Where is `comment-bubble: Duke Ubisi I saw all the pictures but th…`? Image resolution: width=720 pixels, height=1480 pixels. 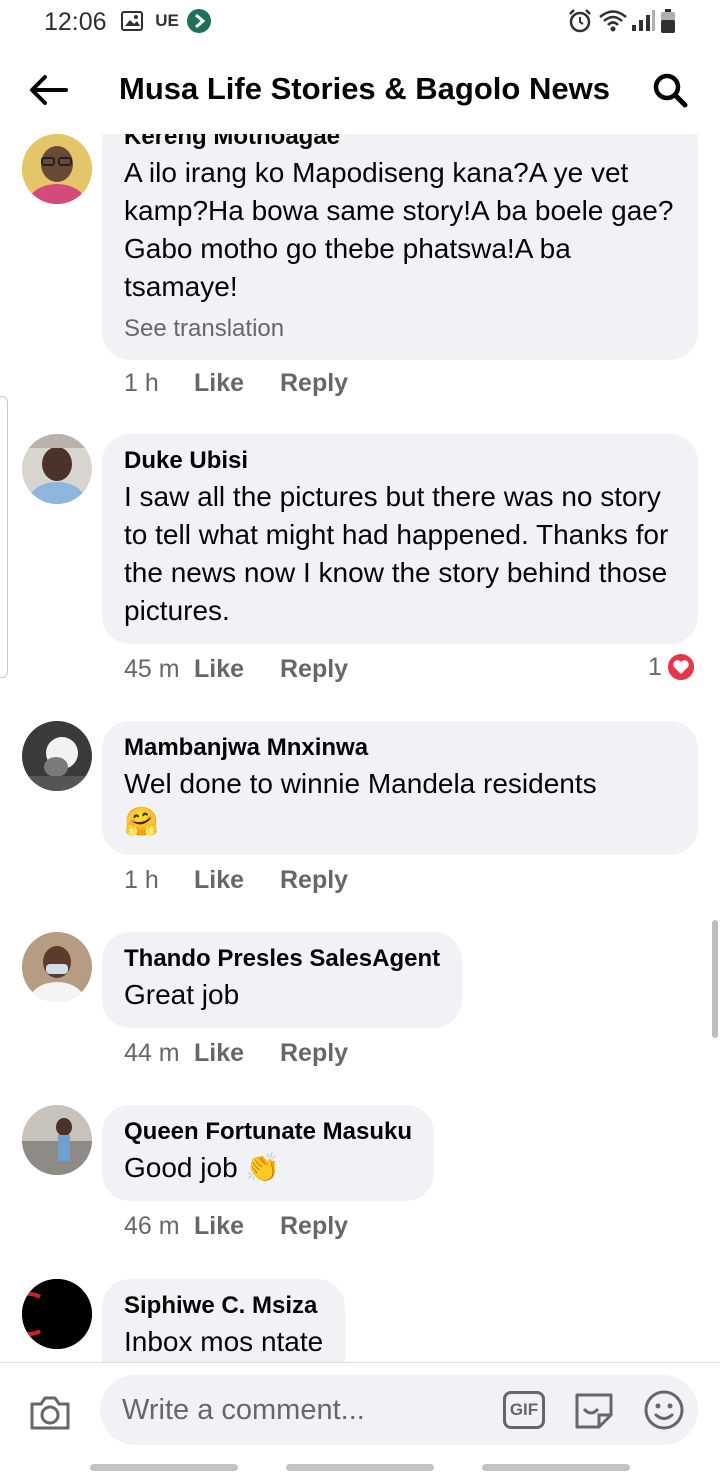
comment-bubble: Duke Ubisi I saw all the pictures but th… is located at coordinates (400, 539).